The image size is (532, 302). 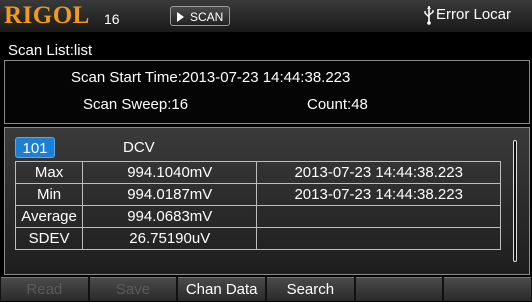 What do you see at coordinates (170, 238) in the screenshot?
I see `stat-value: 26.75190uV` at bounding box center [170, 238].